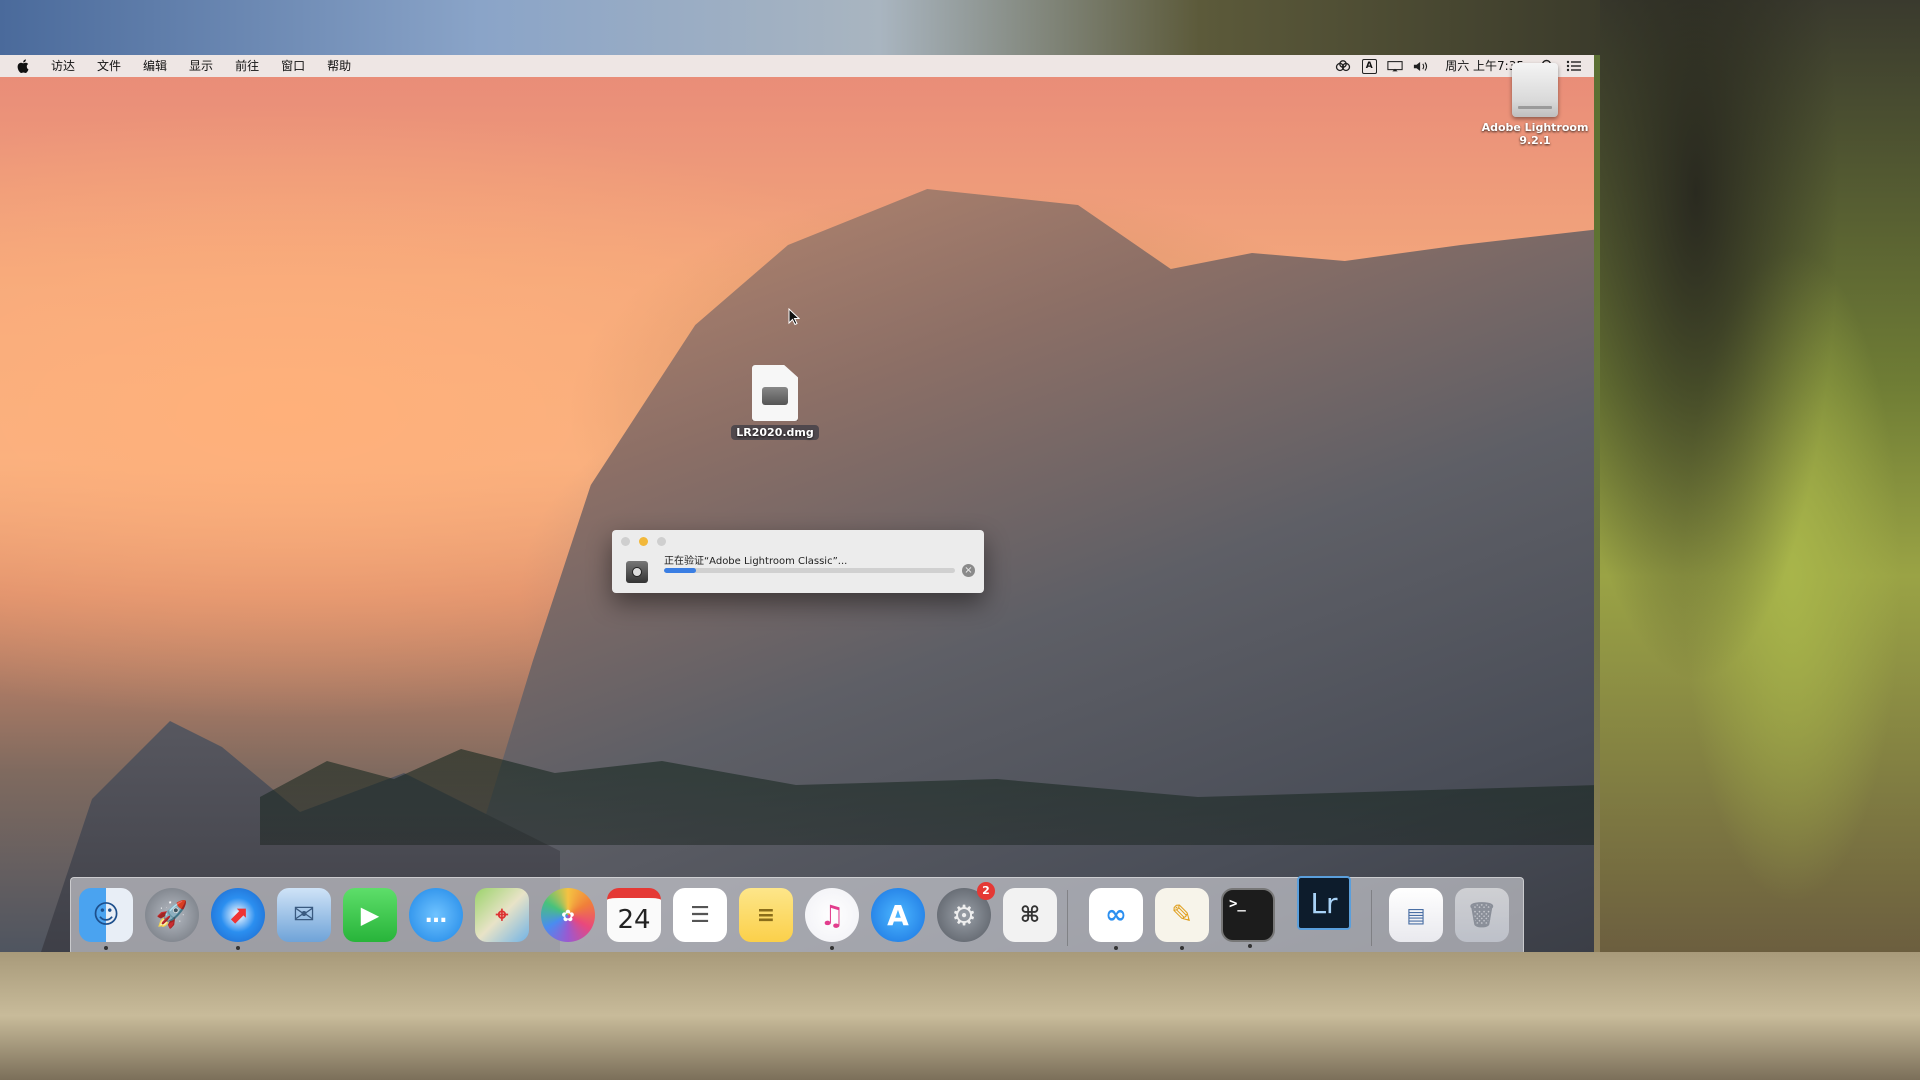  Describe the element at coordinates (339, 66) in the screenshot. I see `menu-help: 帮助` at that location.